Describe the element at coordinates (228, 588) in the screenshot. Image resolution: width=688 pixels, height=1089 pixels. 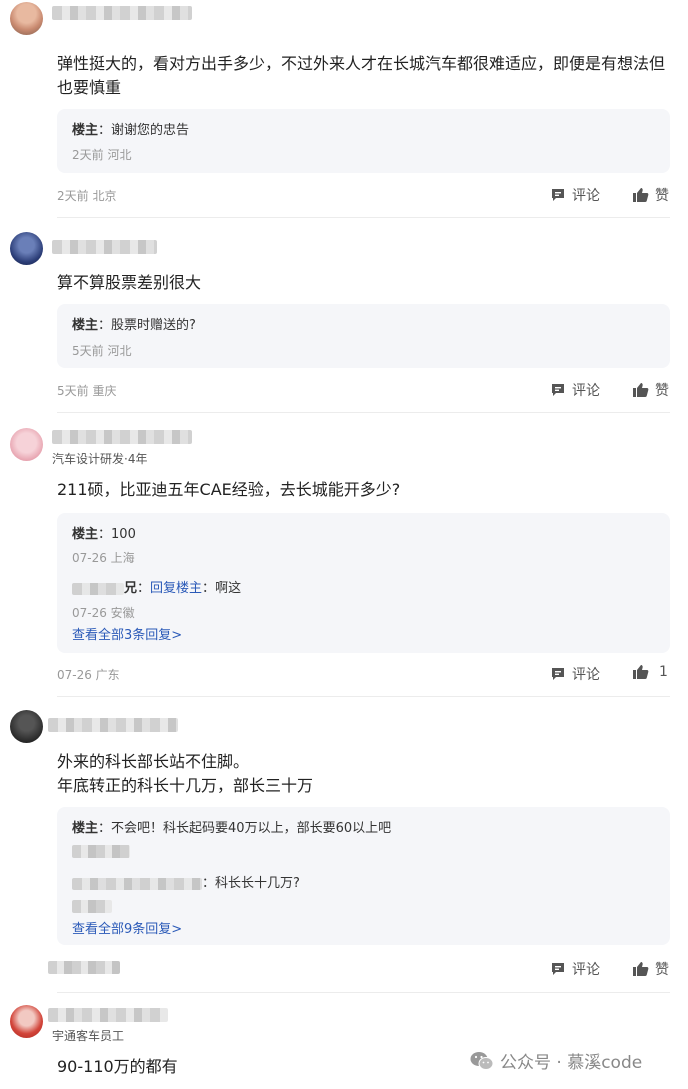
I see `reply-text: 啊这` at that location.